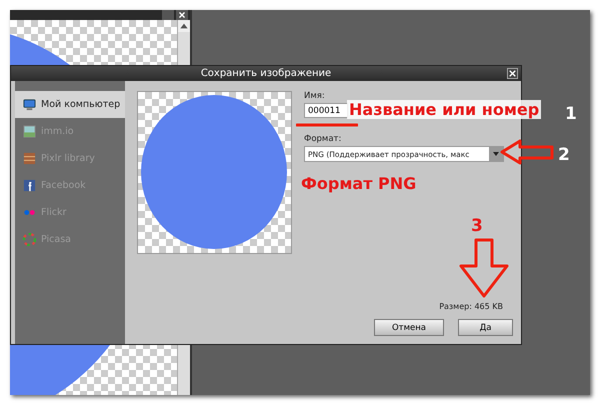  Describe the element at coordinates (358, 183) in the screenshot. I see `annotation-text: Формат PNG` at that location.